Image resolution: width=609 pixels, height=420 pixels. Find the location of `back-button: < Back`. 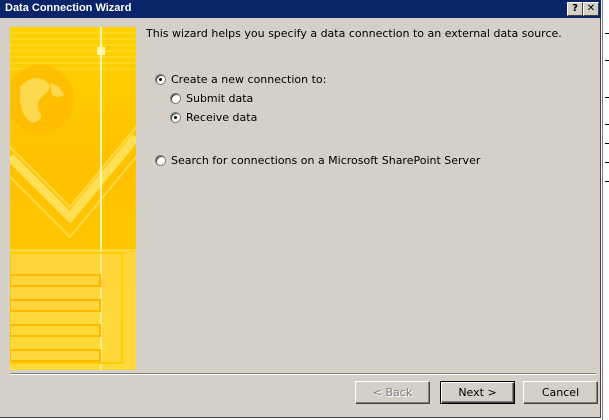

back-button: < Back is located at coordinates (392, 392).